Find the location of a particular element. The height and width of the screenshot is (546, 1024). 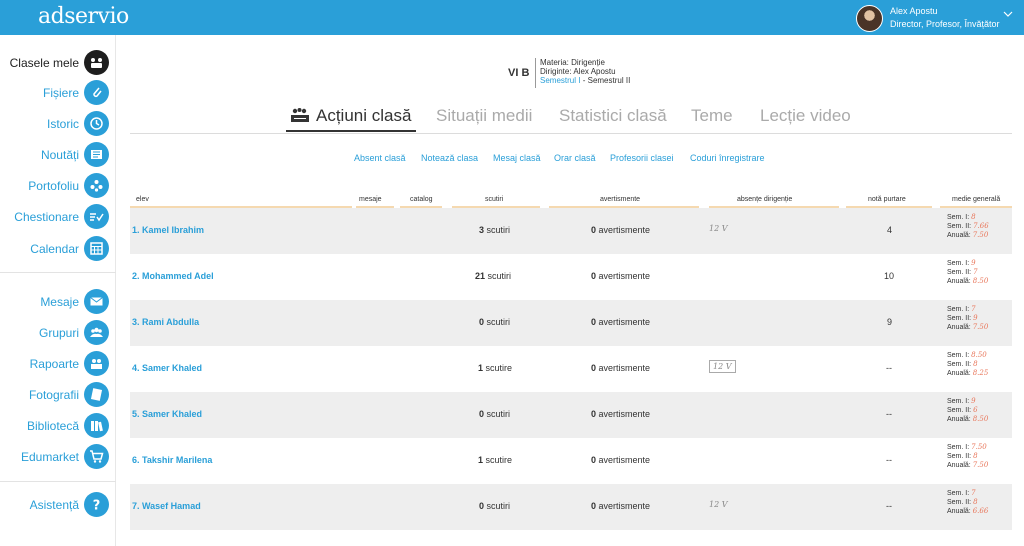

purtare-cell: 4 is located at coordinates (889, 230).